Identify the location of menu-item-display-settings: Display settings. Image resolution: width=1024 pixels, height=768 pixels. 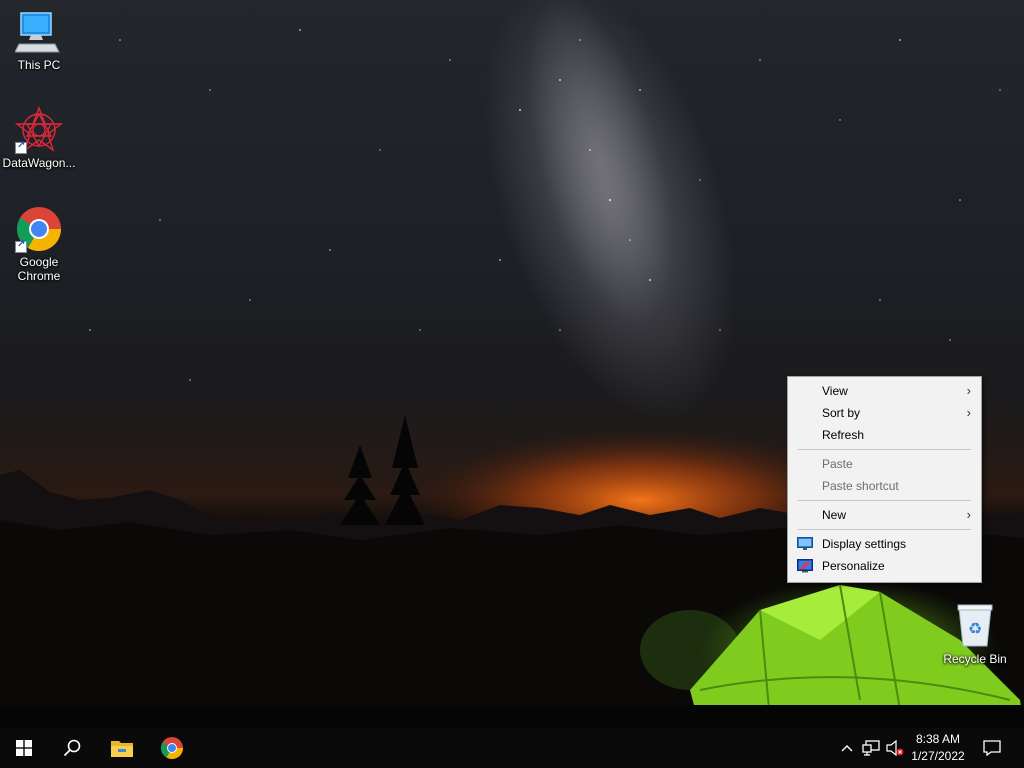
(884, 544).